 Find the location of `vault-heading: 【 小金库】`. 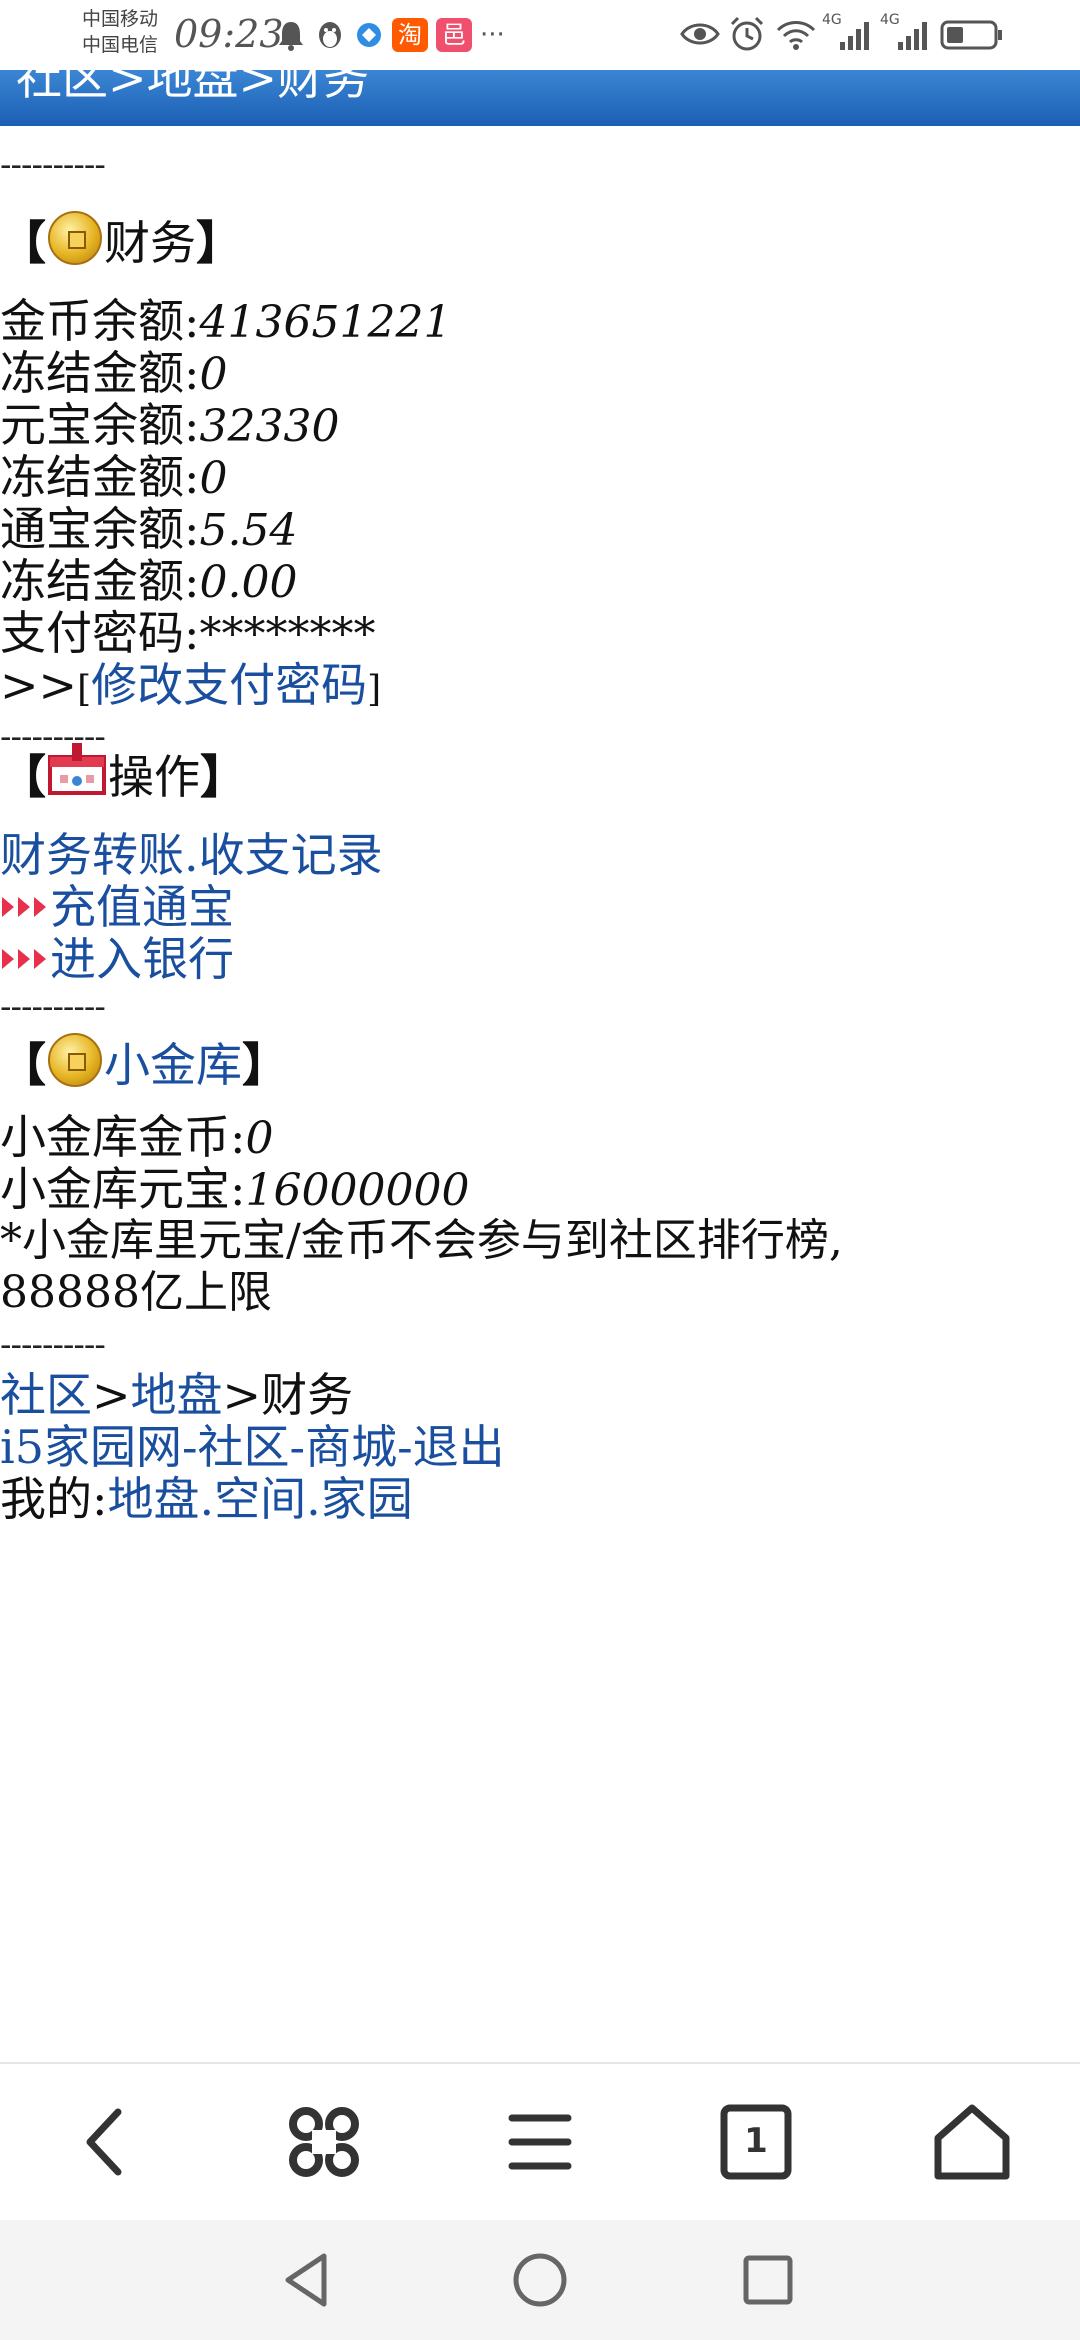

vault-heading: 【 小金库】 is located at coordinates (144, 1065).